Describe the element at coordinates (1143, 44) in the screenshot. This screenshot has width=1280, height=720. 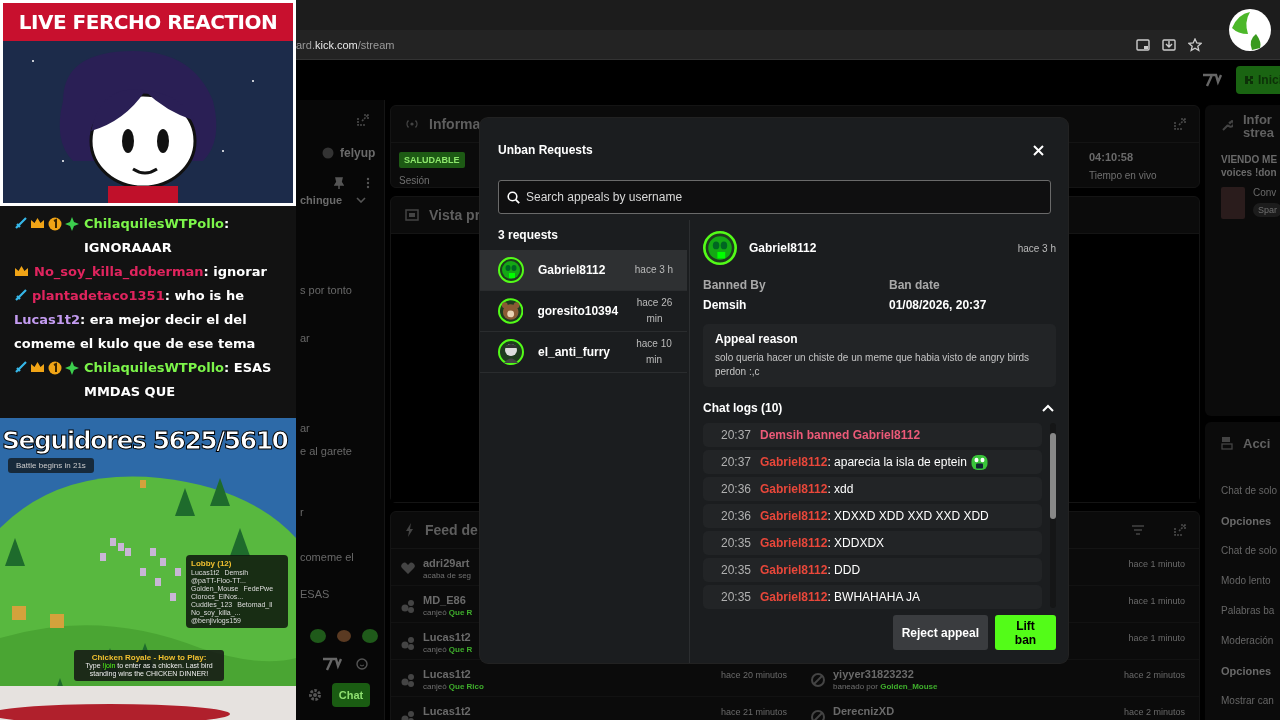
I see `picture-in-picture-icon` at that location.